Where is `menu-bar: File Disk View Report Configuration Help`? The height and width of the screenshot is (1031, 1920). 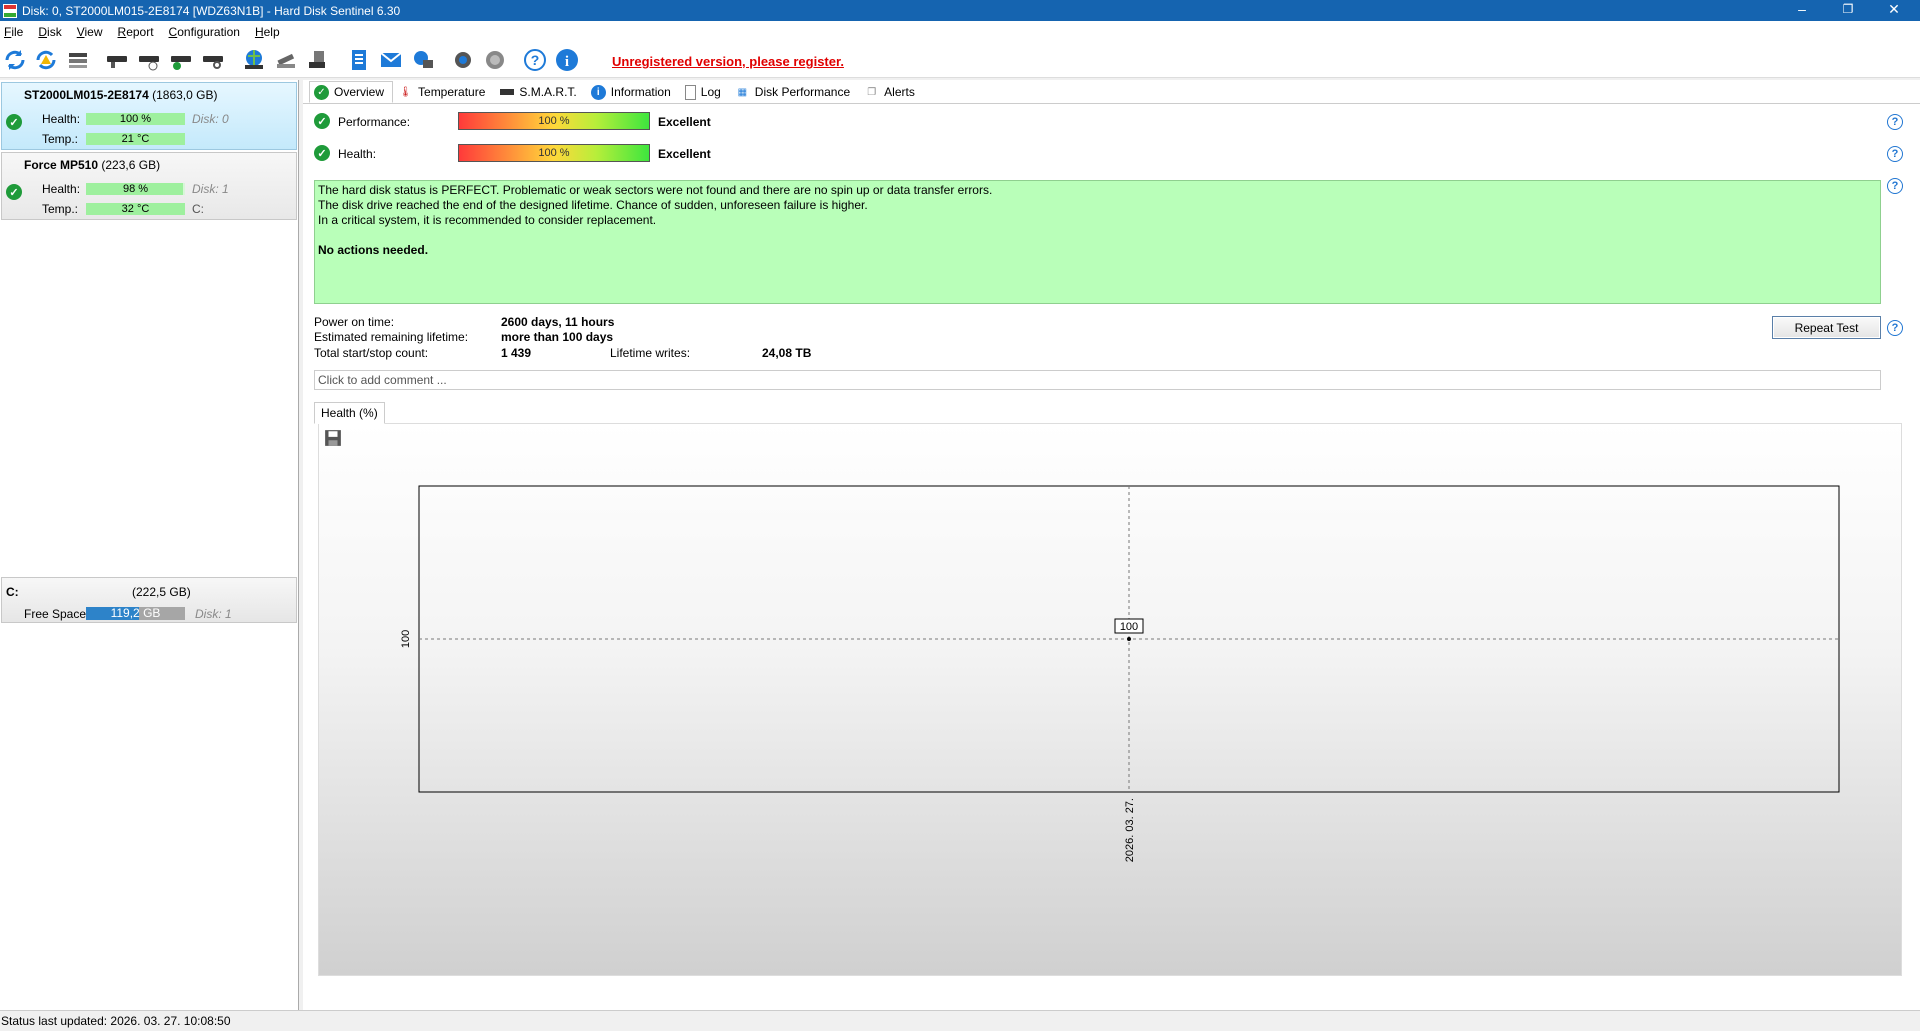
menu-bar: File Disk View Report Configuration Help is located at coordinates (960, 31).